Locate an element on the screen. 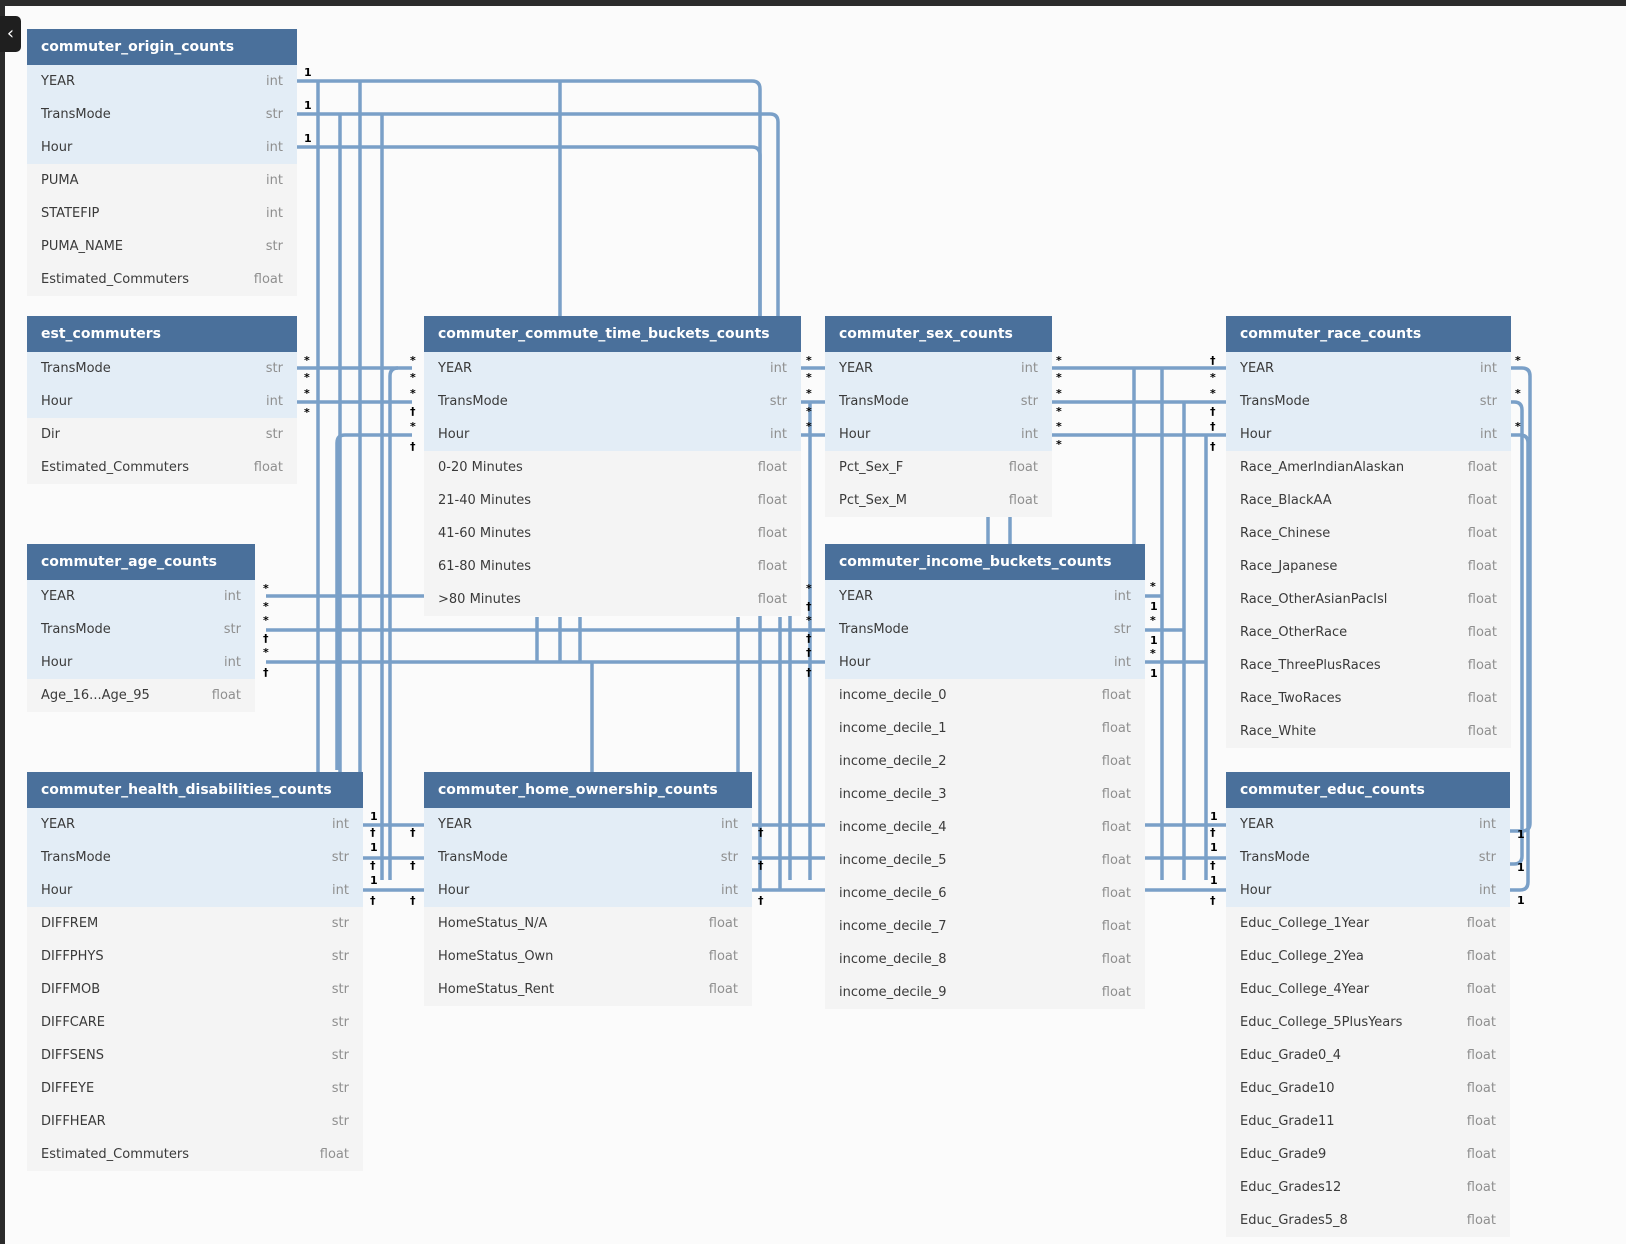 Image resolution: width=1626 pixels, height=1244 pixels. column-row: HomeStatus_Own float is located at coordinates (588, 956).